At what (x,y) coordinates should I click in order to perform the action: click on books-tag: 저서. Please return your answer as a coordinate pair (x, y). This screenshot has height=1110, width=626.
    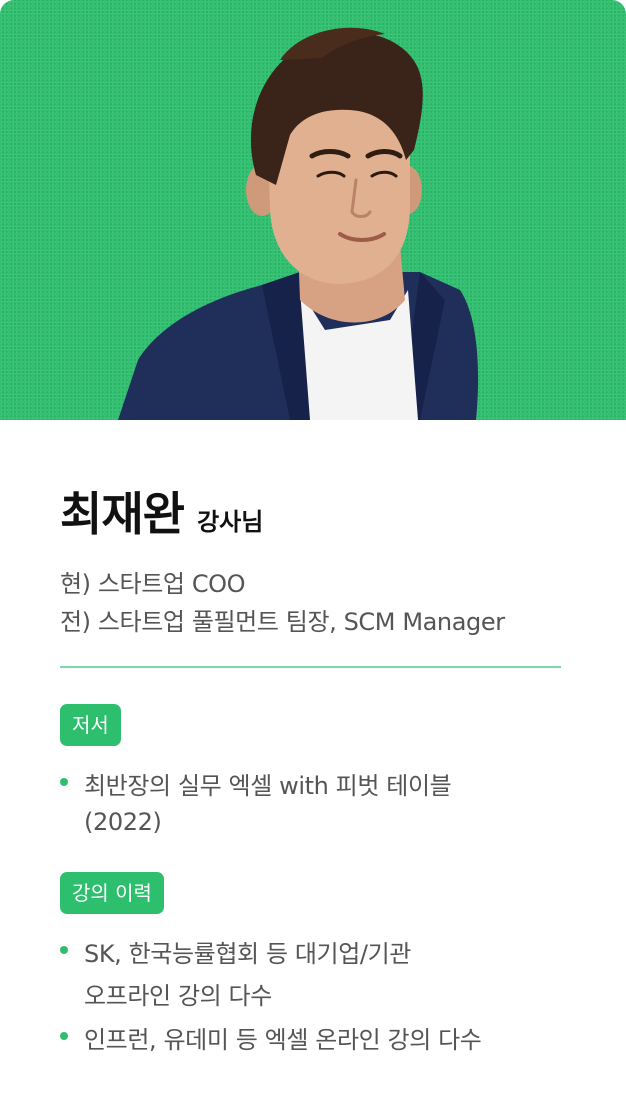
    Looking at the image, I should click on (90, 725).